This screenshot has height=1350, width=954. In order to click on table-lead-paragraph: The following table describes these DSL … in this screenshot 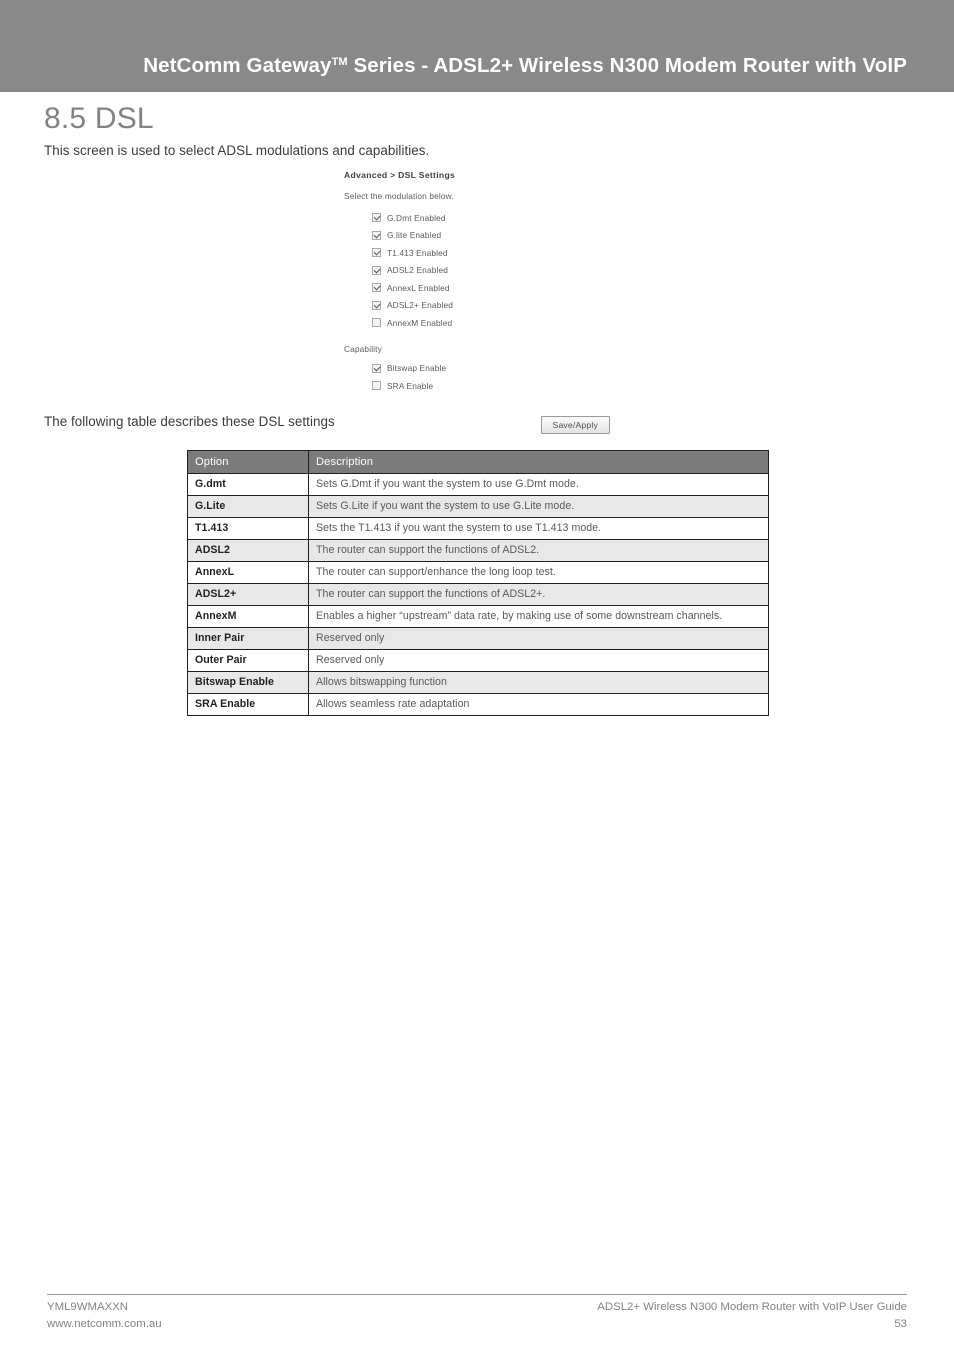, I will do `click(189, 421)`.